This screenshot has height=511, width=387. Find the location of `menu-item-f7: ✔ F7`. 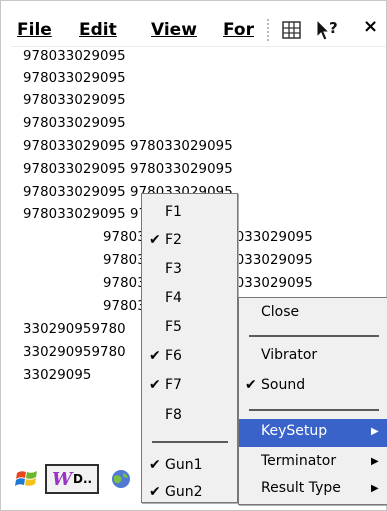

menu-item-f7: ✔ F7 is located at coordinates (189, 388).